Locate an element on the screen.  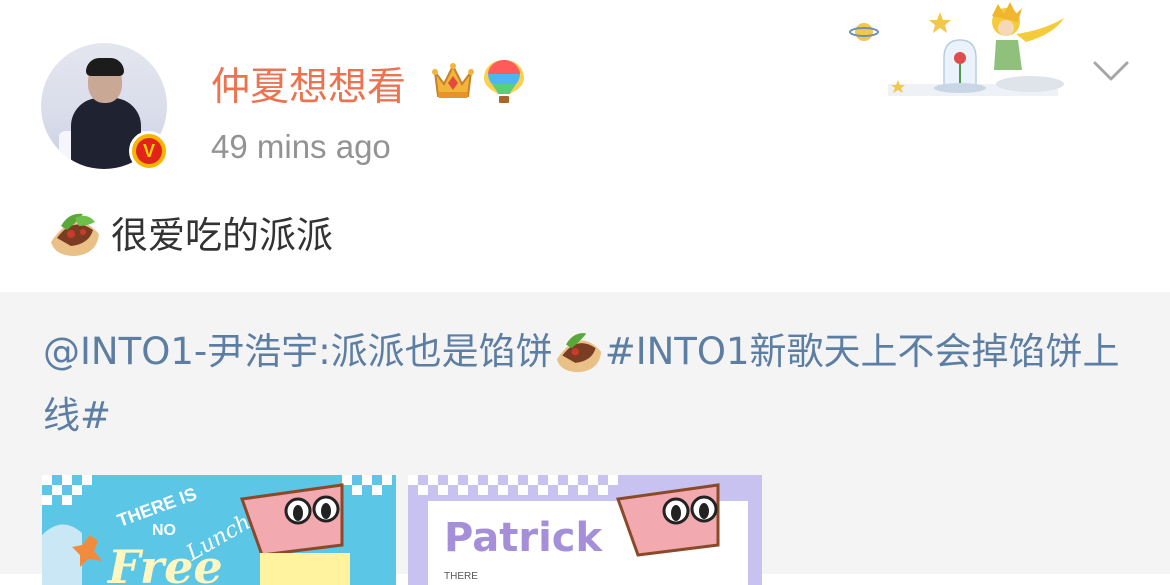
thumb1-line2: NO is located at coordinates (164, 530).